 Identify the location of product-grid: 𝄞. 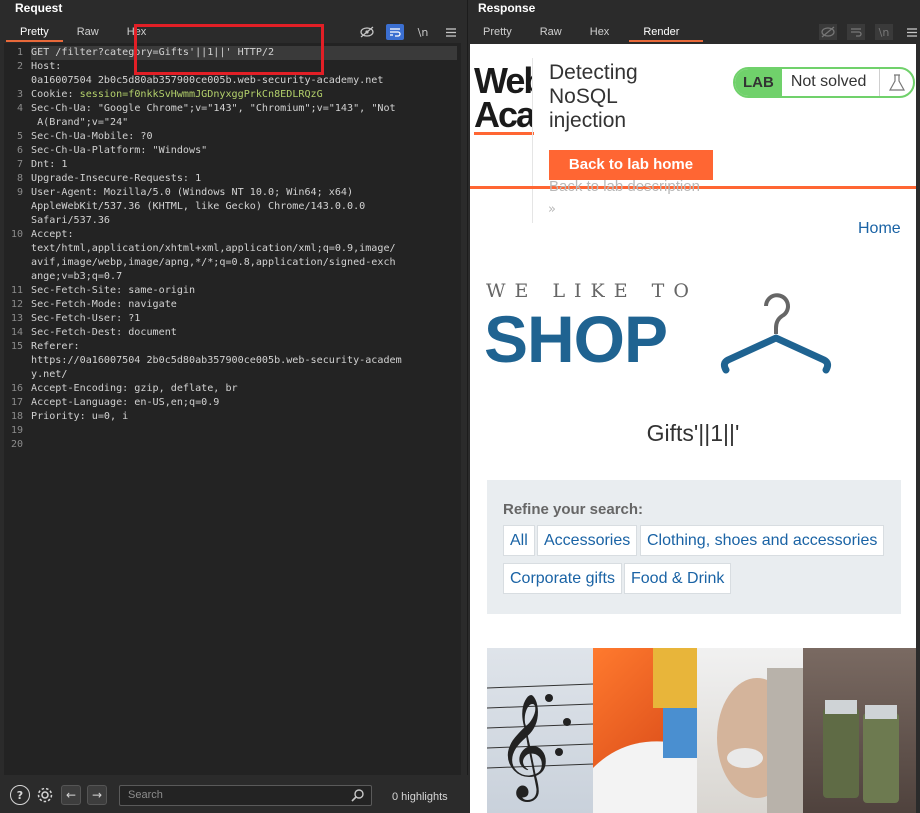
(701, 730).